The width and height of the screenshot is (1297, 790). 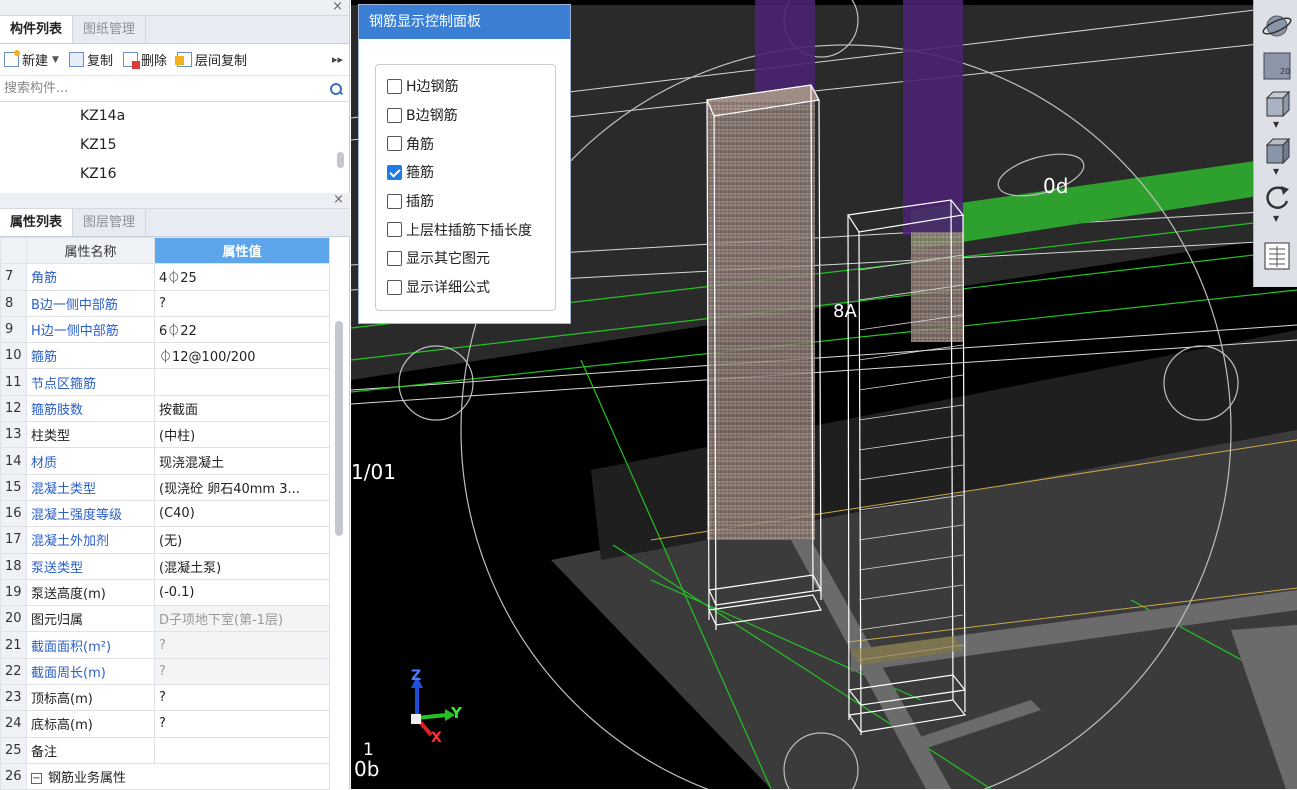 What do you see at coordinates (465, 172) in the screenshot?
I see `rebar-option: 箍筋` at bounding box center [465, 172].